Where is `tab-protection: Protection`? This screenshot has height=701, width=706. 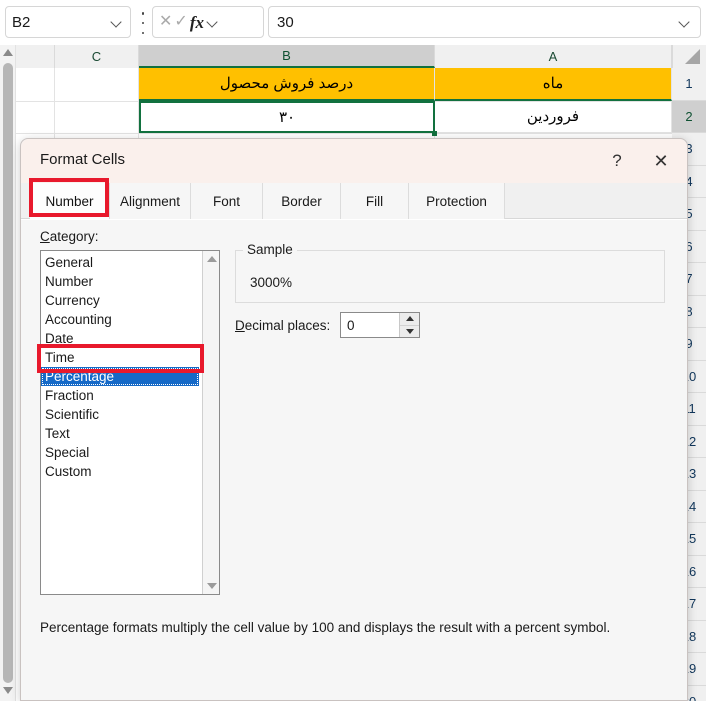 tab-protection: Protection is located at coordinates (457, 201).